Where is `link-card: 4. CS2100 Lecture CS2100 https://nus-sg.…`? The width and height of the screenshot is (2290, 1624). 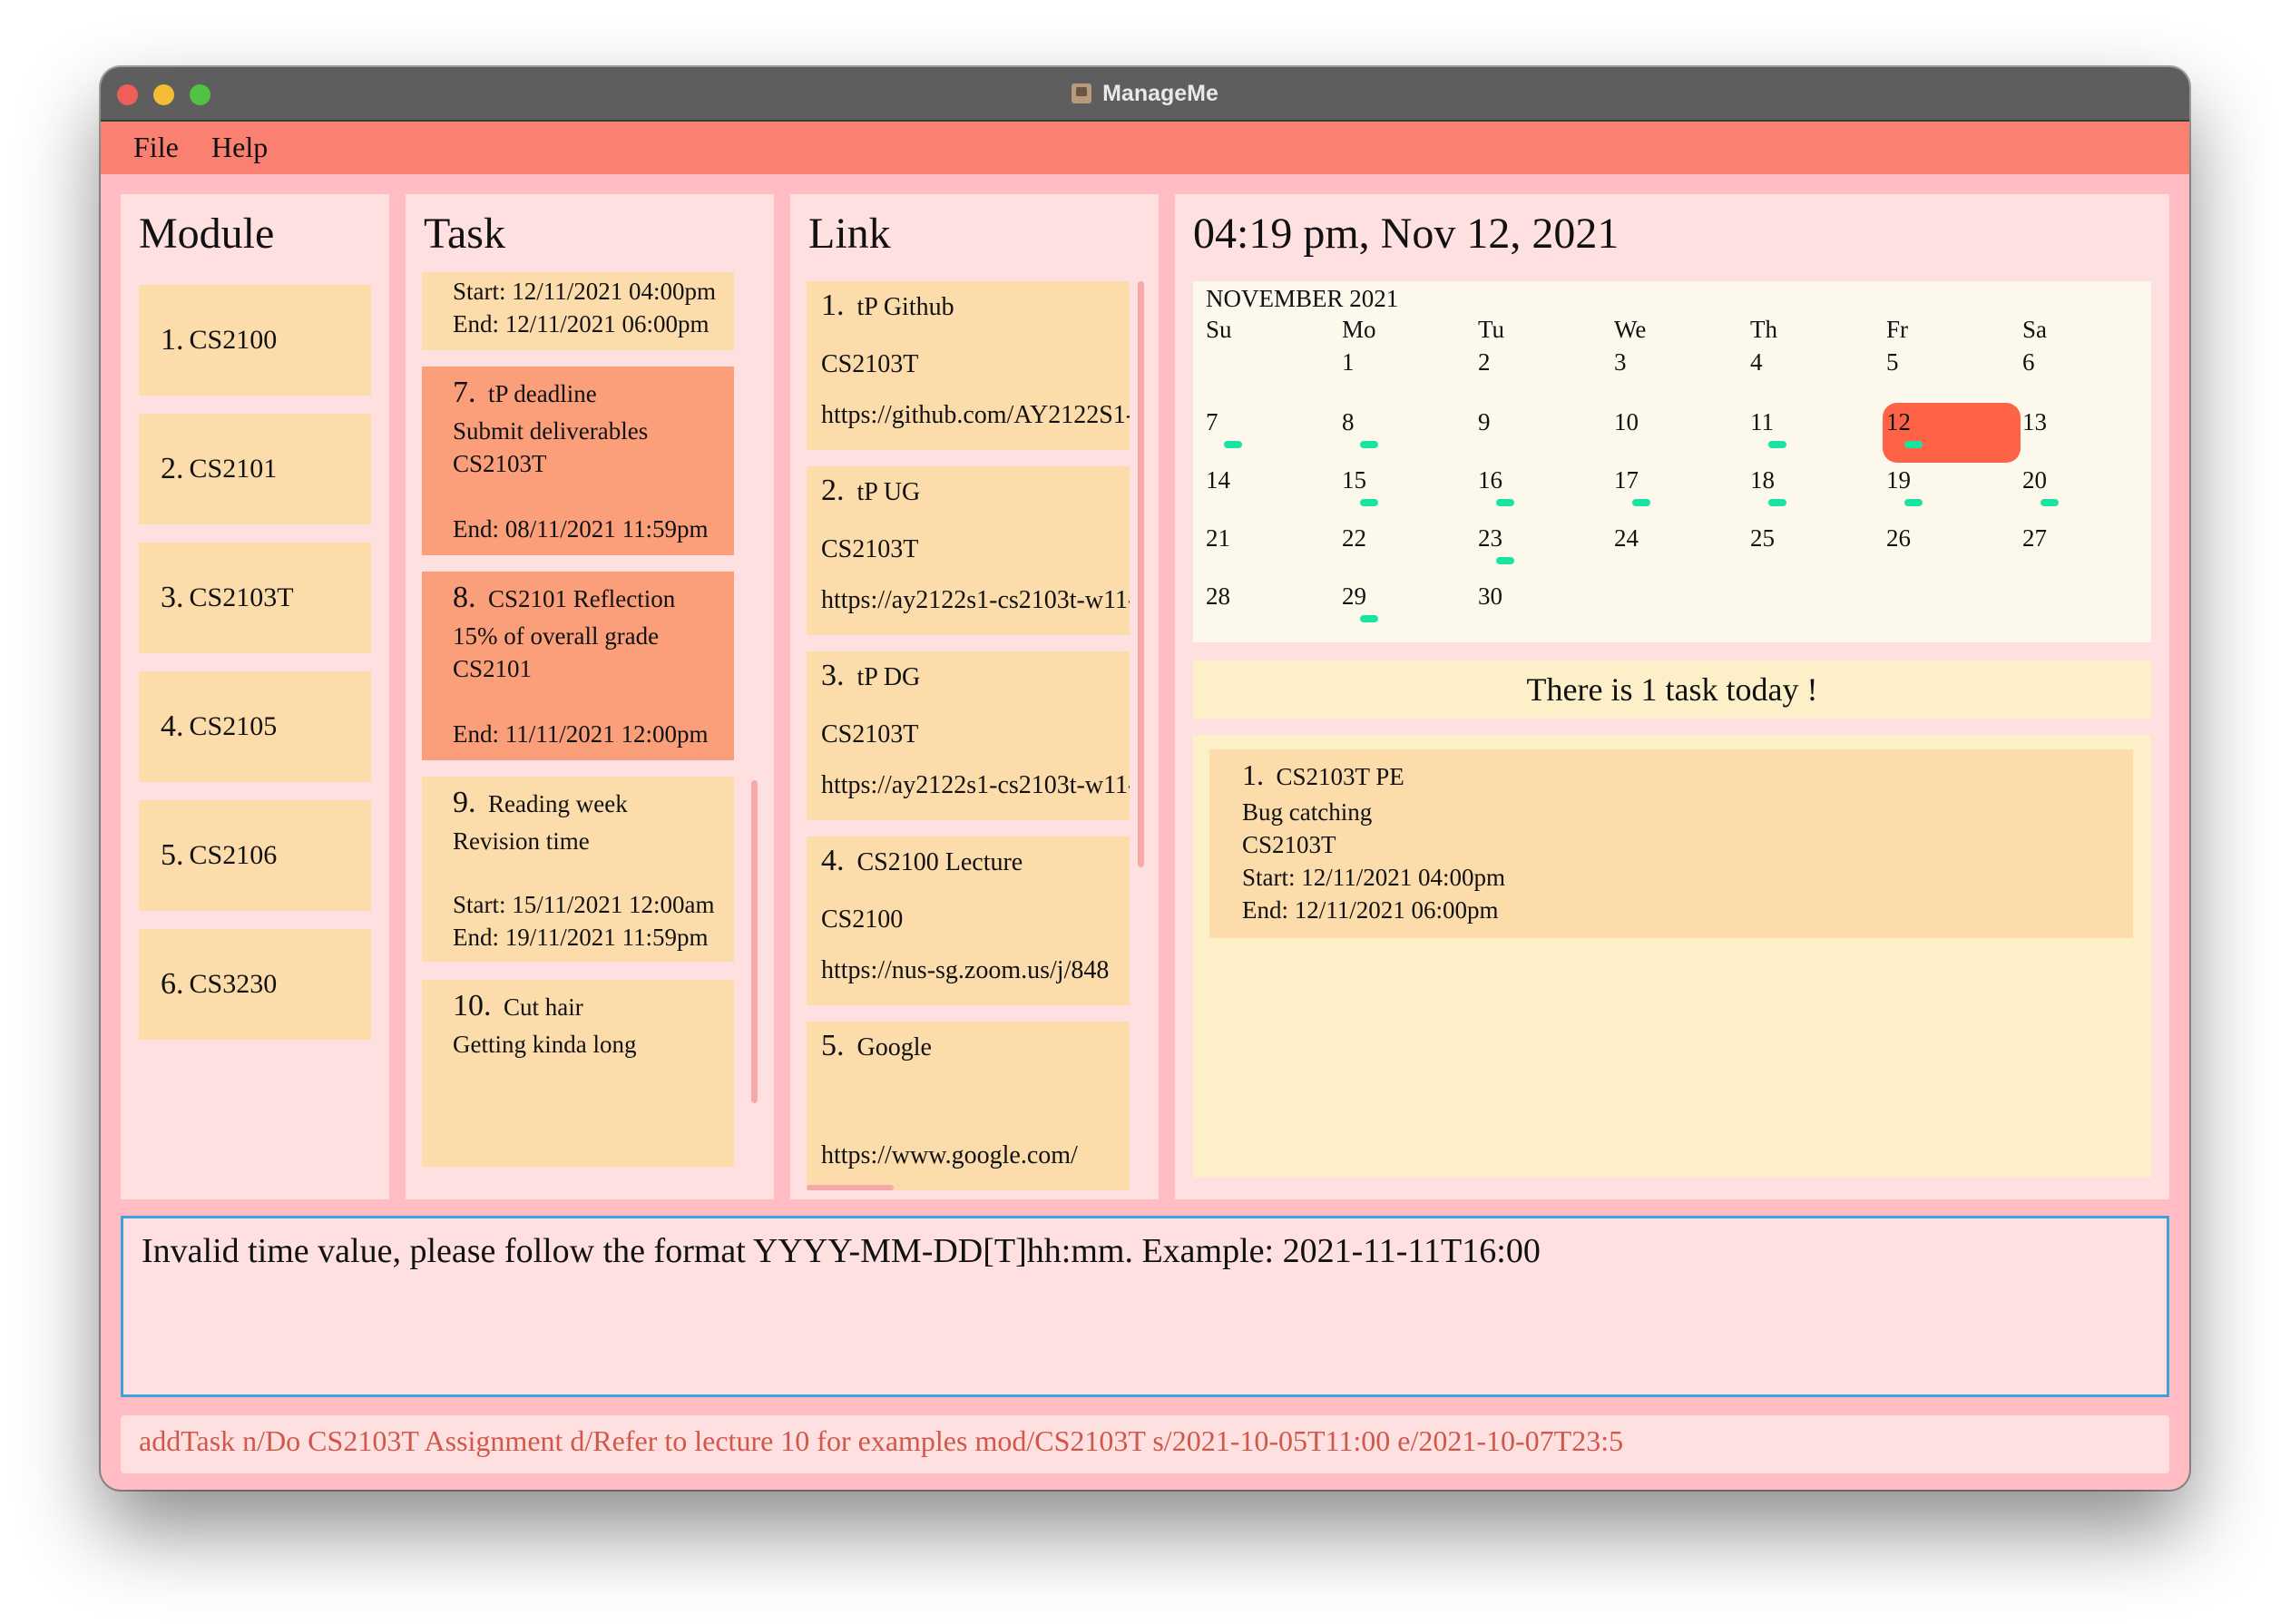
link-card: 4. CS2100 Lecture CS2100 https://nus-sg.… is located at coordinates (969, 920).